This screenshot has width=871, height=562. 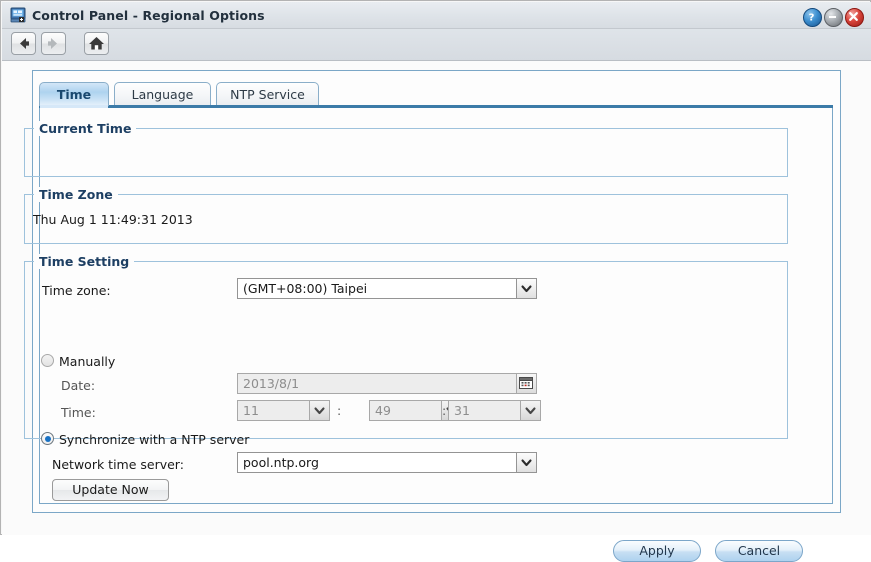 I want to click on title-bar: Control Panel - Regional Options ?, so click(x=436, y=15).